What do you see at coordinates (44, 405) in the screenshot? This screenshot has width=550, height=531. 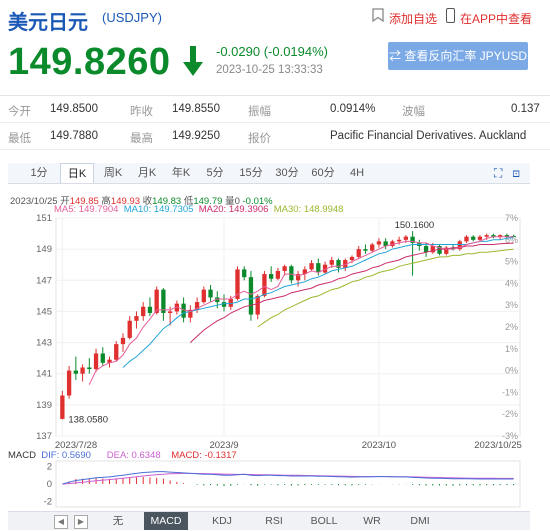 I see `y-tick-label: 139` at bounding box center [44, 405].